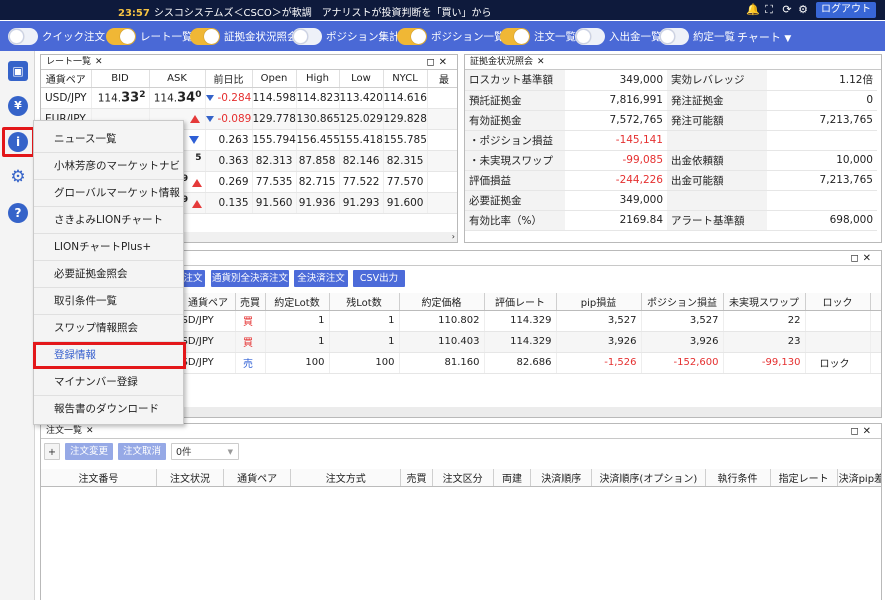  Describe the element at coordinates (318, 182) in the screenshot. I see `high: 82.715` at that location.